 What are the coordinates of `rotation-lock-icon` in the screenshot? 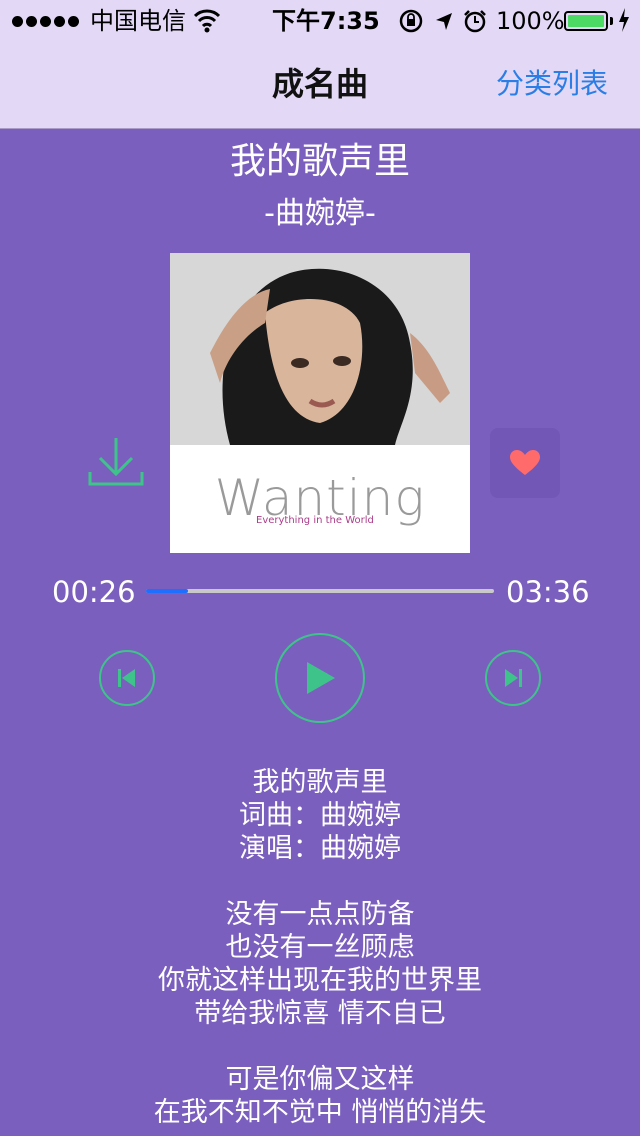 It's located at (411, 24).